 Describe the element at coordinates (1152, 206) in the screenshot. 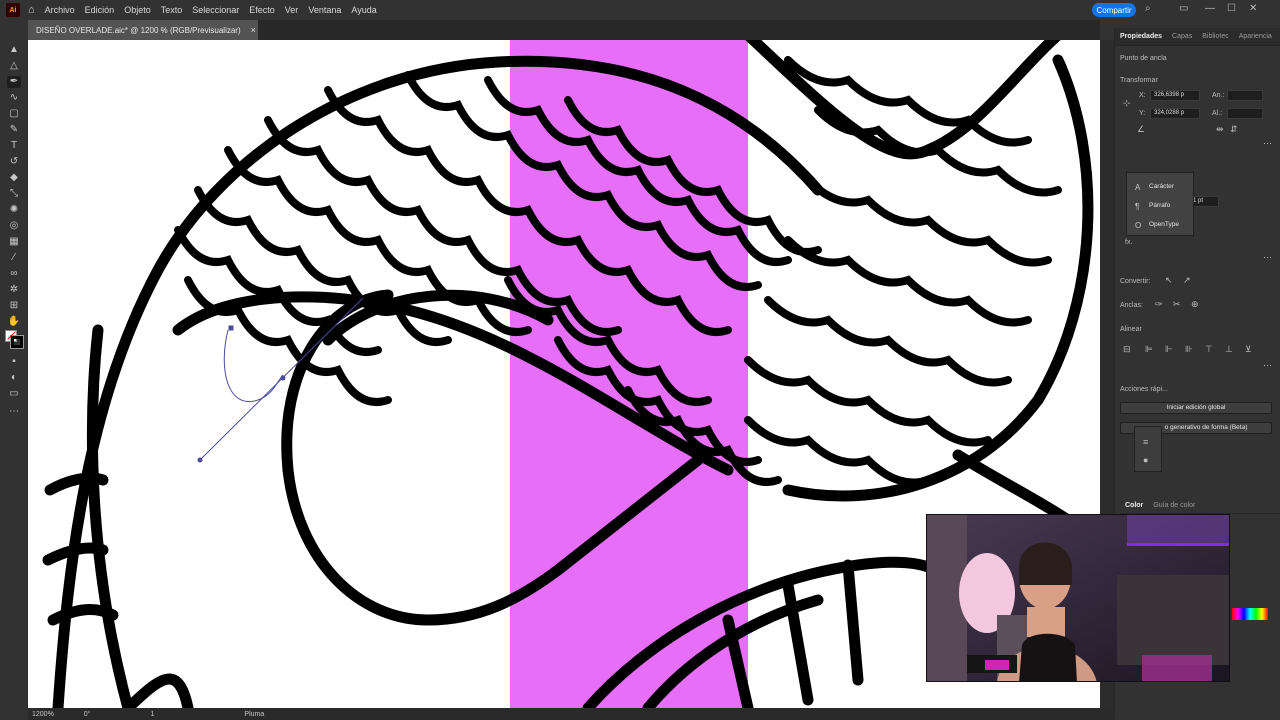

I see `popup-item-parrafo: ¶ Párrafo` at that location.